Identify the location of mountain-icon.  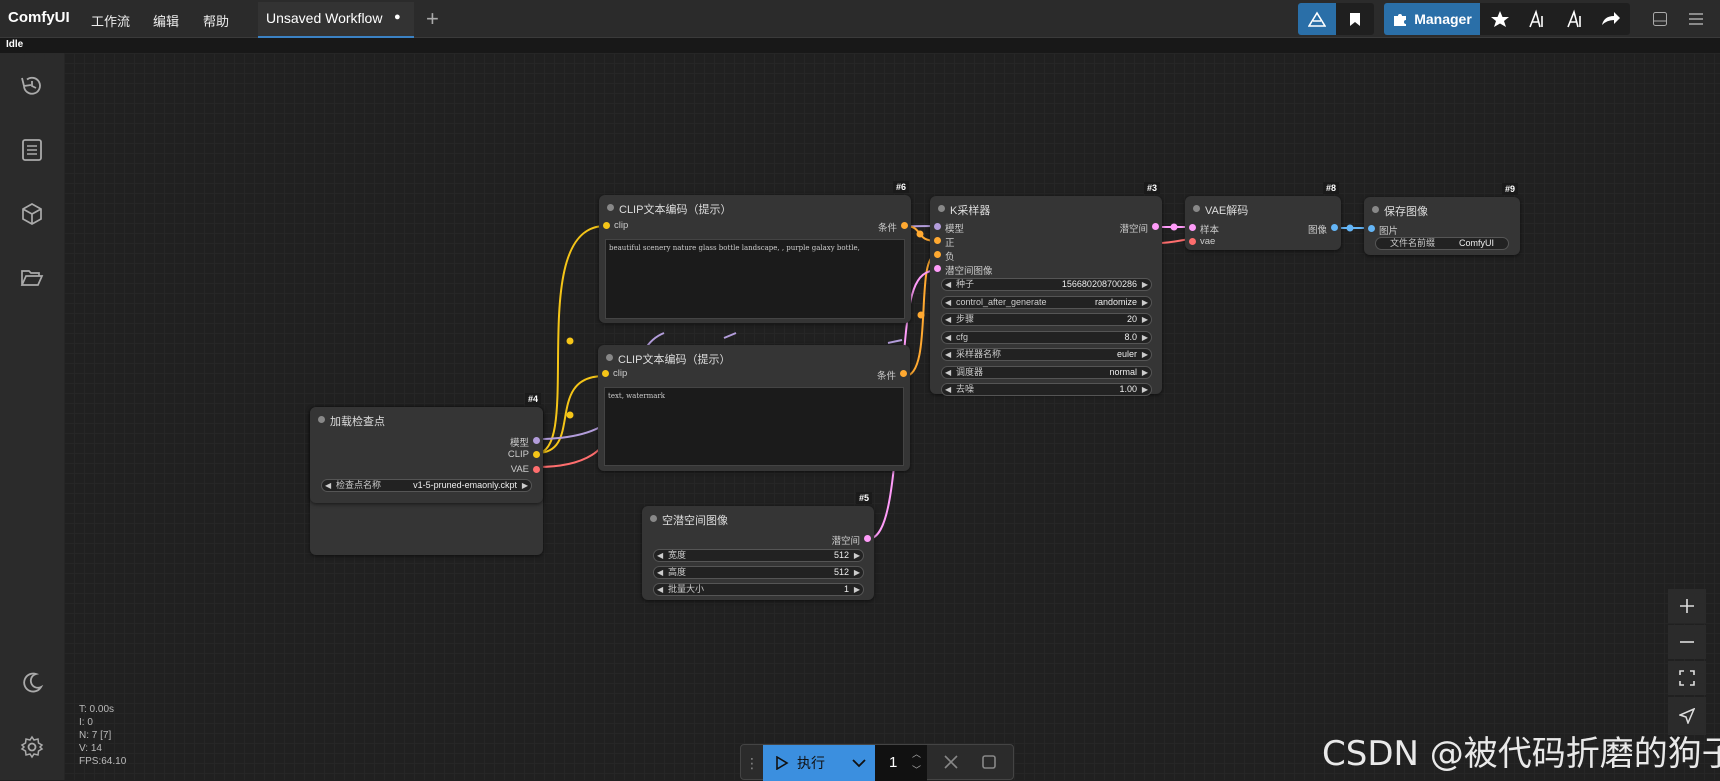
(1317, 19).